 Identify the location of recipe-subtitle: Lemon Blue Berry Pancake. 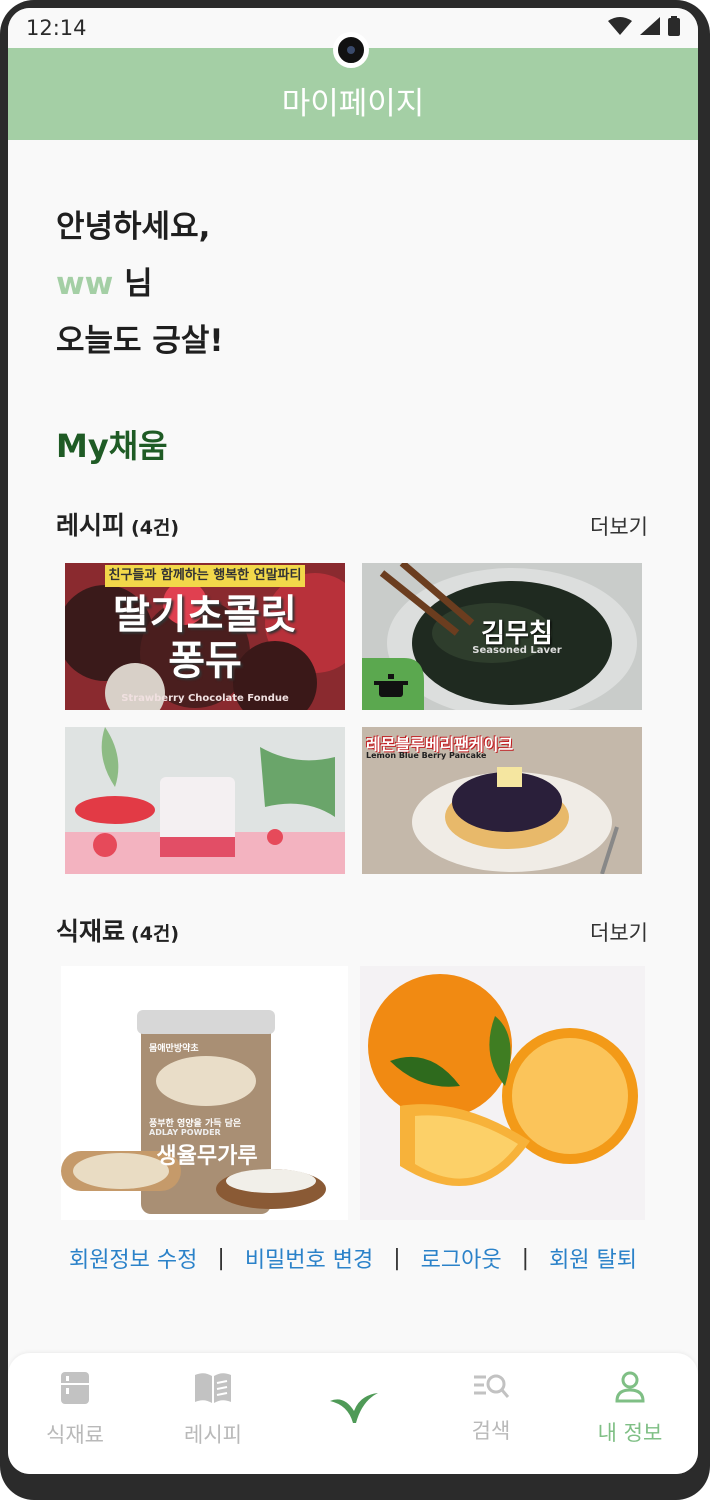
(426, 755).